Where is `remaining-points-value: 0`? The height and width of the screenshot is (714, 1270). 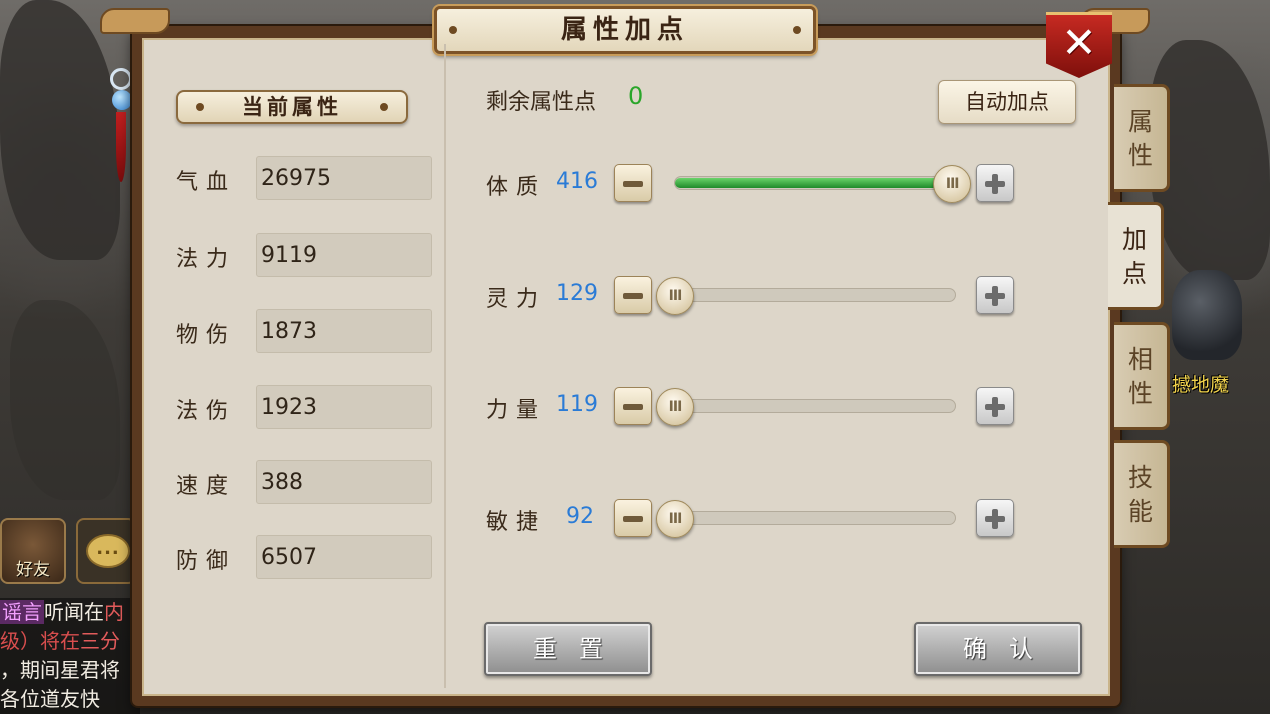
remaining-points-value: 0 is located at coordinates (636, 96).